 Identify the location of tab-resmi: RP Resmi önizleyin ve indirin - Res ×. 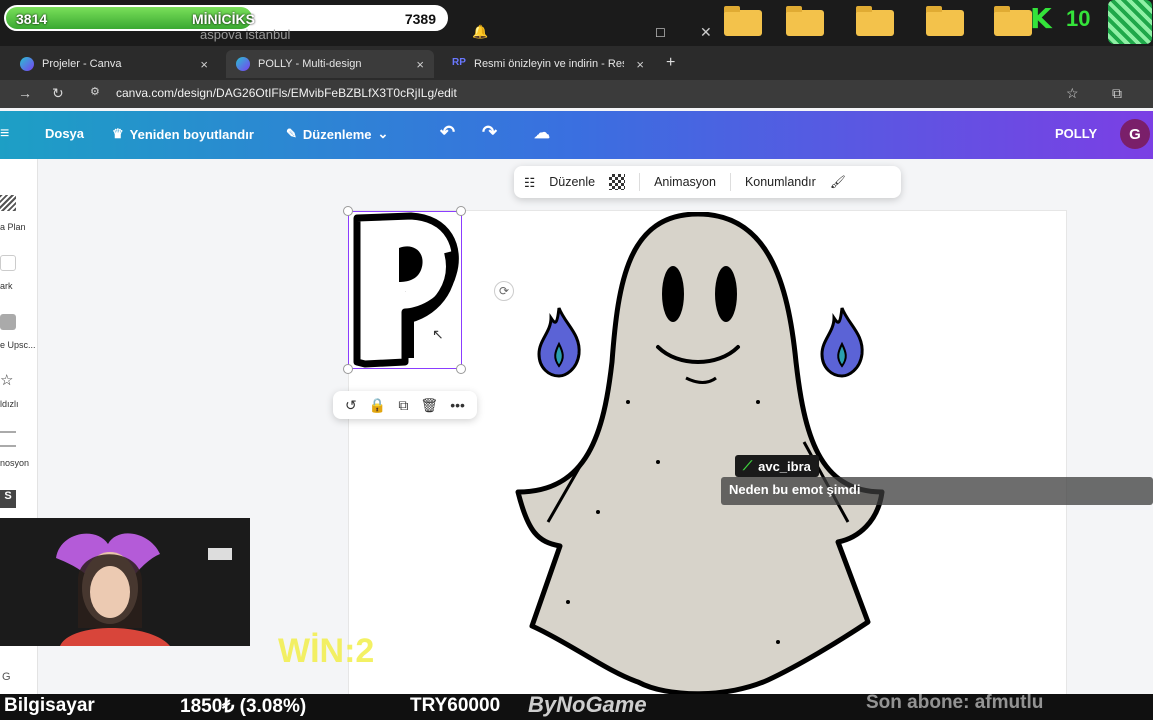
(548, 64).